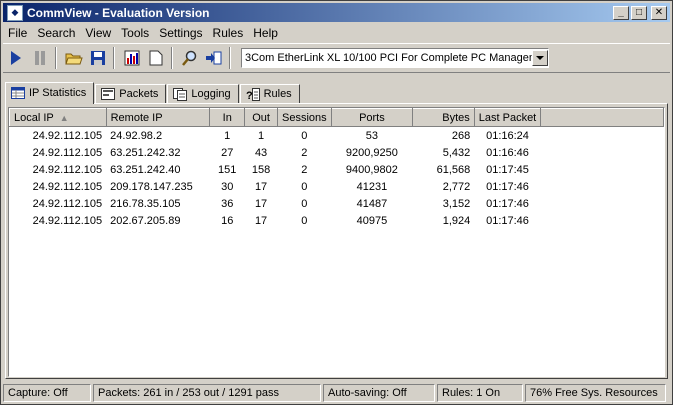  I want to click on search-icon, so click(189, 58).